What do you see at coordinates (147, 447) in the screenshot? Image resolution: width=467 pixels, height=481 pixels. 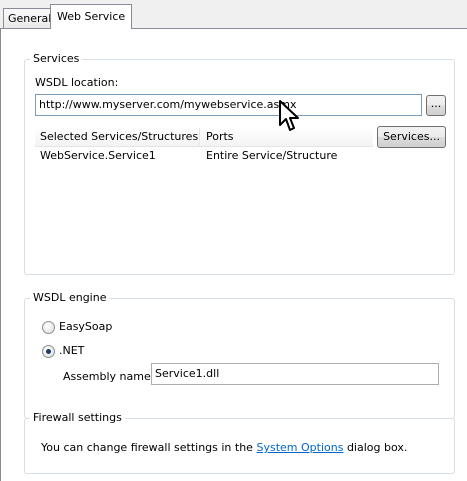 I see `firewall-text-before: You can change firewall settings in the` at bounding box center [147, 447].